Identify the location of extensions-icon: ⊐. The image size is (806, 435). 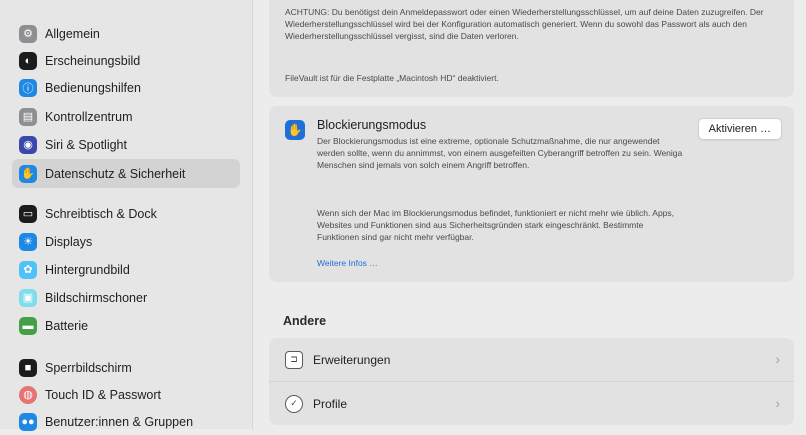
(294, 359).